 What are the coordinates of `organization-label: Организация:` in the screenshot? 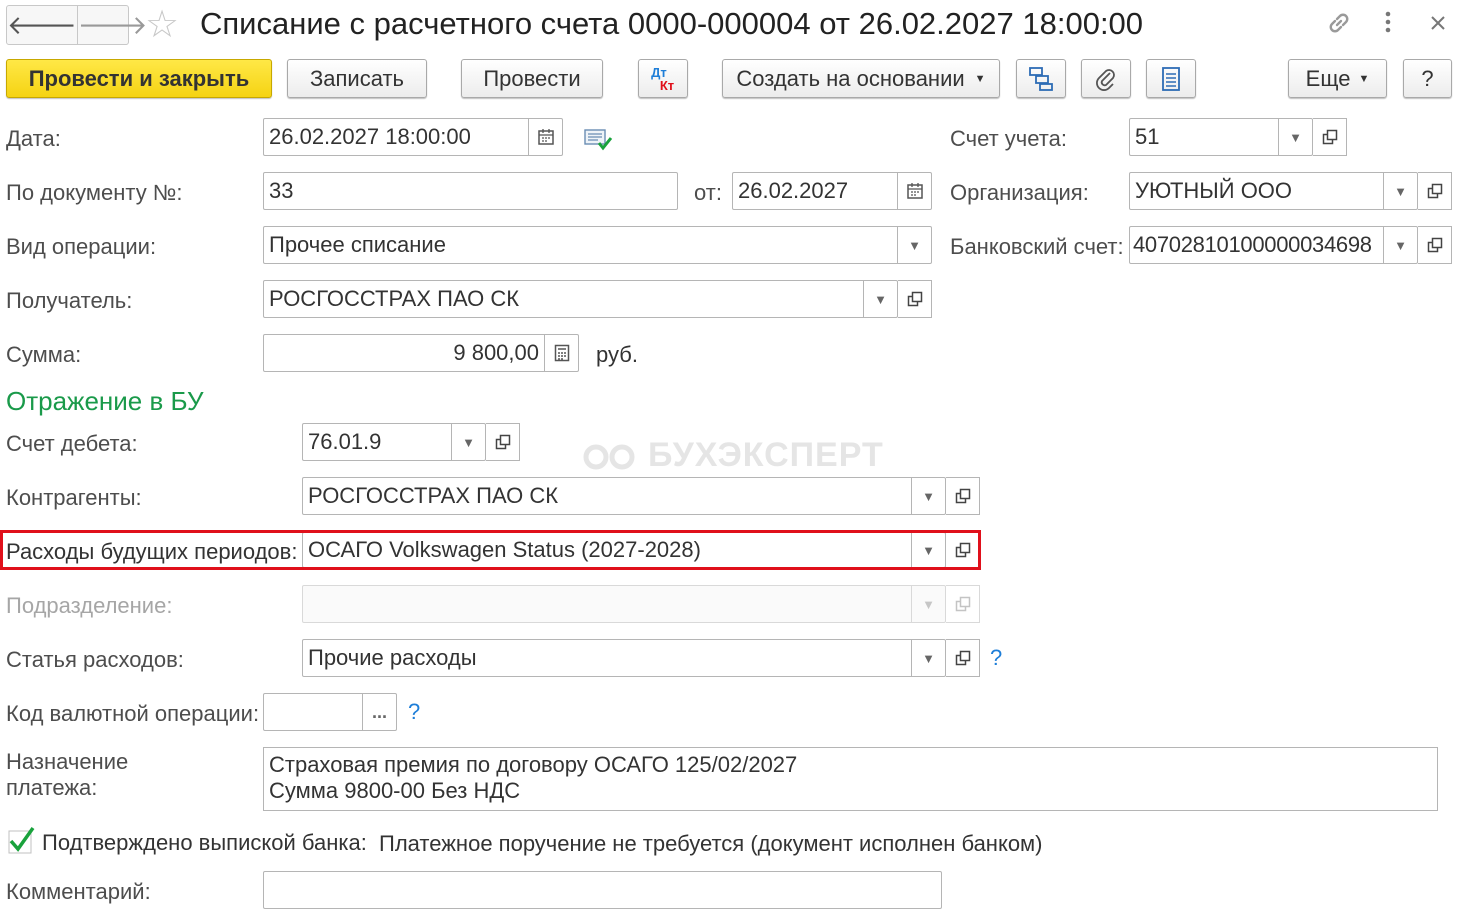 It's located at (1019, 192).